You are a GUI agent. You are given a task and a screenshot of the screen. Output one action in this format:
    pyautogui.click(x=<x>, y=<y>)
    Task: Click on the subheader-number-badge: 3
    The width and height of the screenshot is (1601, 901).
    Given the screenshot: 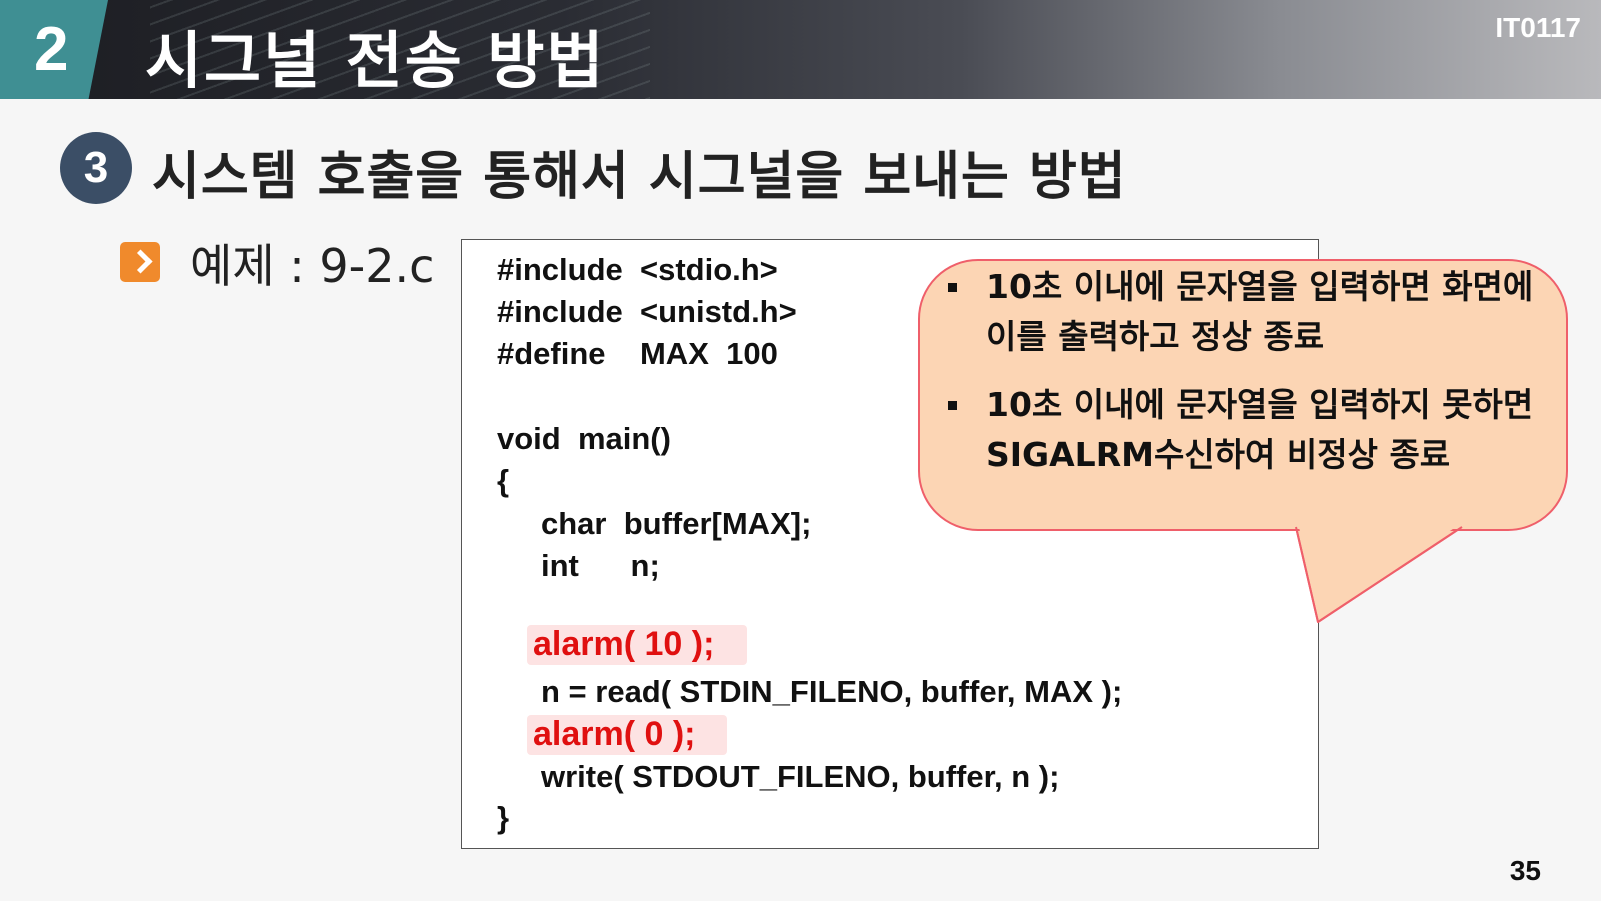 What is the action you would take?
    pyautogui.click(x=96, y=168)
    